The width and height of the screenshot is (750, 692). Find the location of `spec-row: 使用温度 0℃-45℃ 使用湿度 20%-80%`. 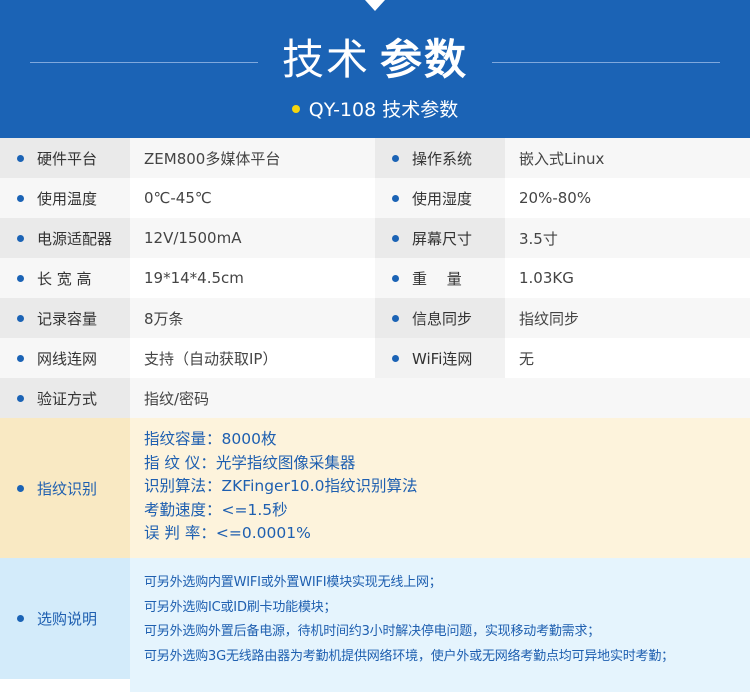

spec-row: 使用温度 0℃-45℃ 使用湿度 20%-80% is located at coordinates (375, 198).